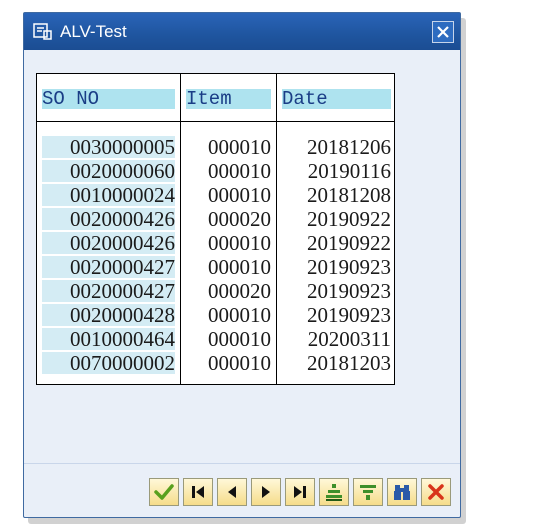 The image size is (548, 531). I want to click on last-page-button, so click(300, 492).